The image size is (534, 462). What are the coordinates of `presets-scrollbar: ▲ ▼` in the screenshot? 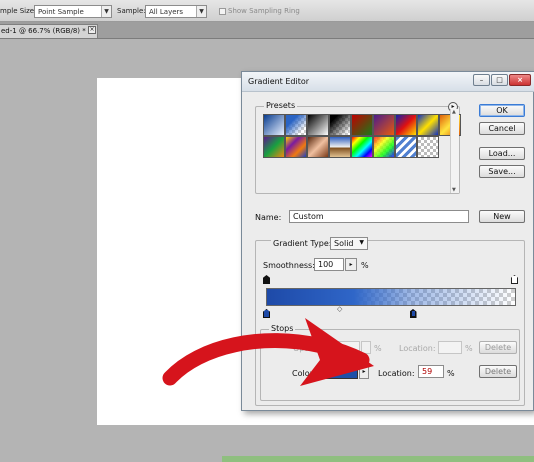 It's located at (454, 151).